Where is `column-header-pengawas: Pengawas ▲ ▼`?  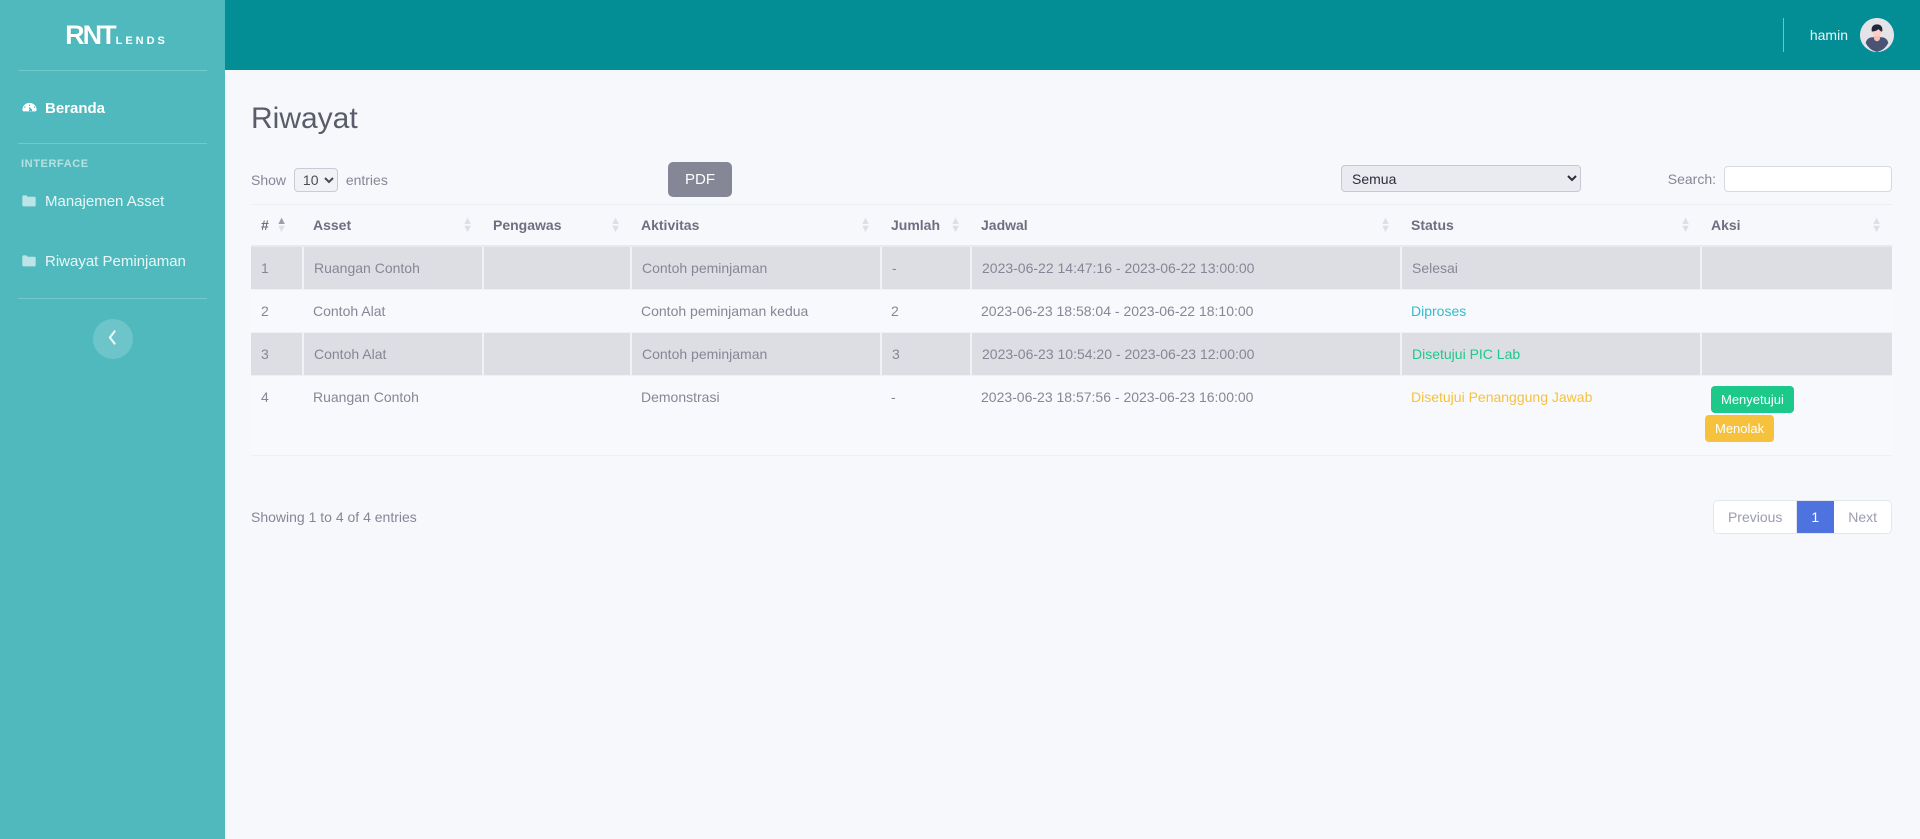 column-header-pengawas: Pengawas ▲ ▼ is located at coordinates (557, 225).